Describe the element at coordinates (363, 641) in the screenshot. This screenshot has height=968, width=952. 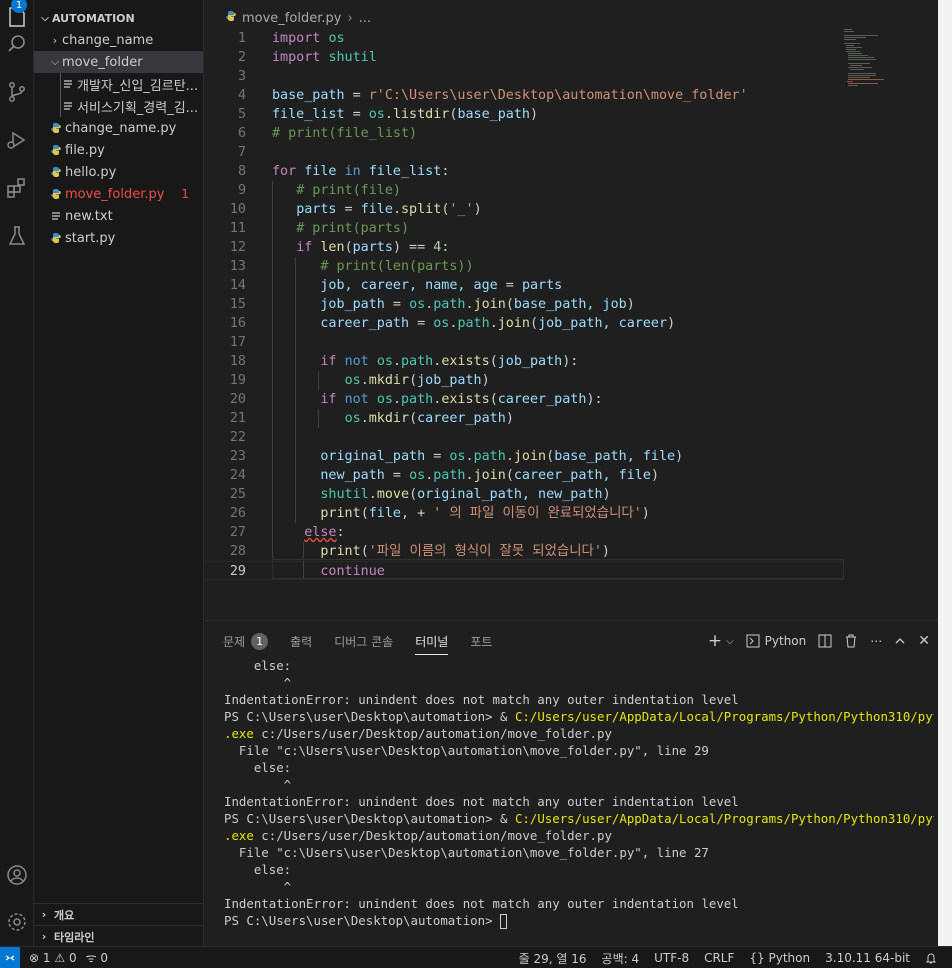
I see `tab-debug-console: 디버그 콘솔` at that location.